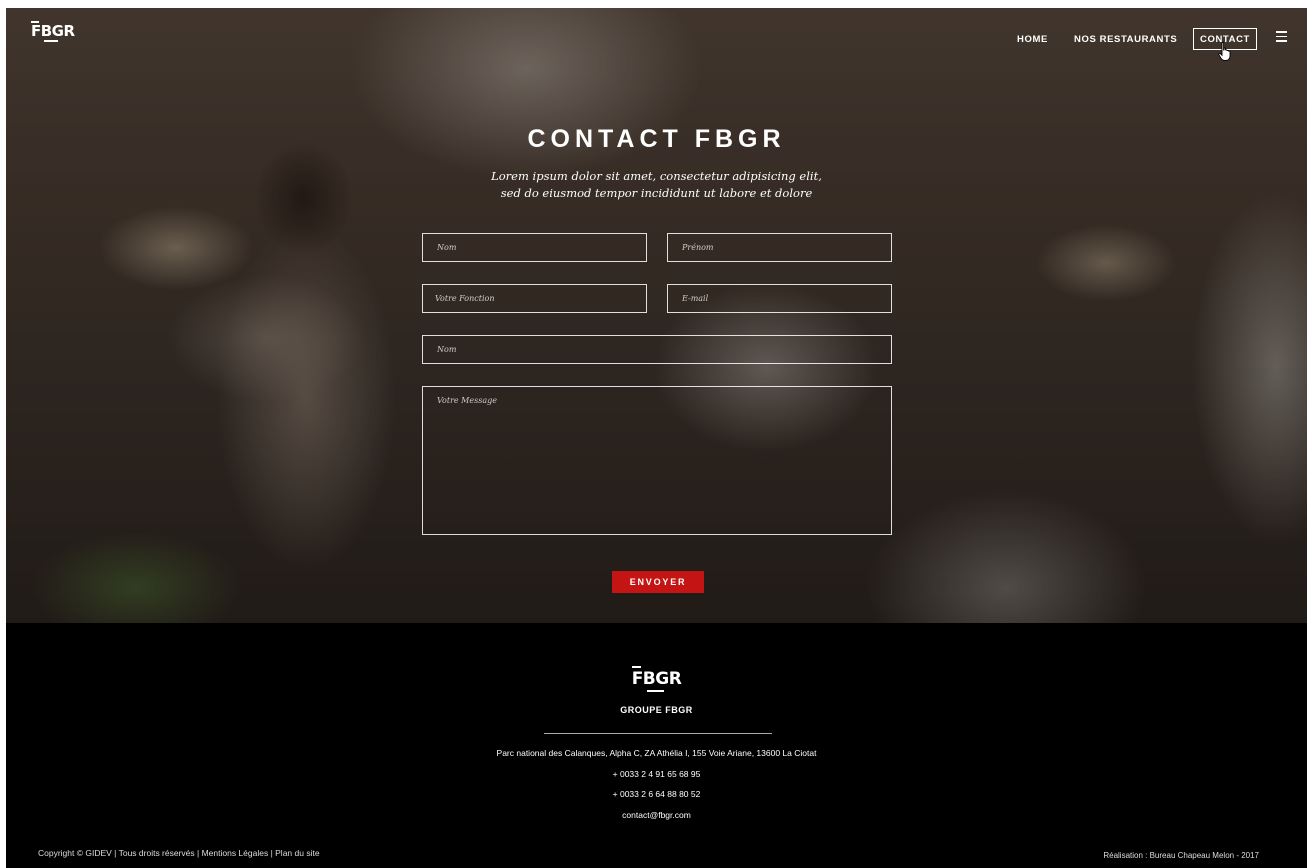 Image resolution: width=1313 pixels, height=868 pixels. Describe the element at coordinates (1224, 51) in the screenshot. I see `hand-pointer-icon` at that location.